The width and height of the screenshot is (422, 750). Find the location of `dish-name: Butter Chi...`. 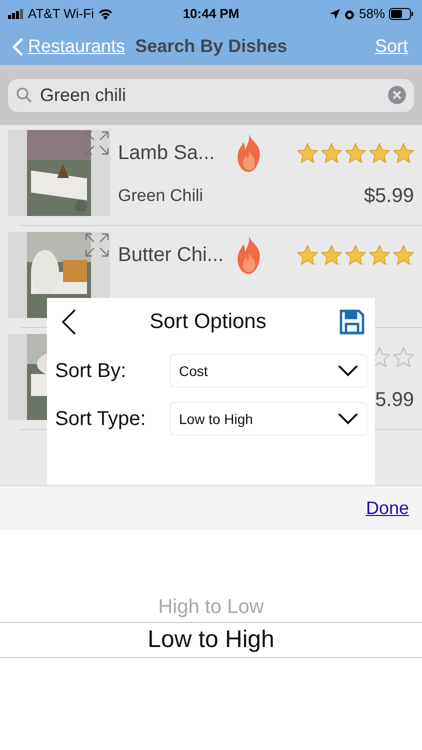

dish-name: Butter Chi... is located at coordinates (171, 255).